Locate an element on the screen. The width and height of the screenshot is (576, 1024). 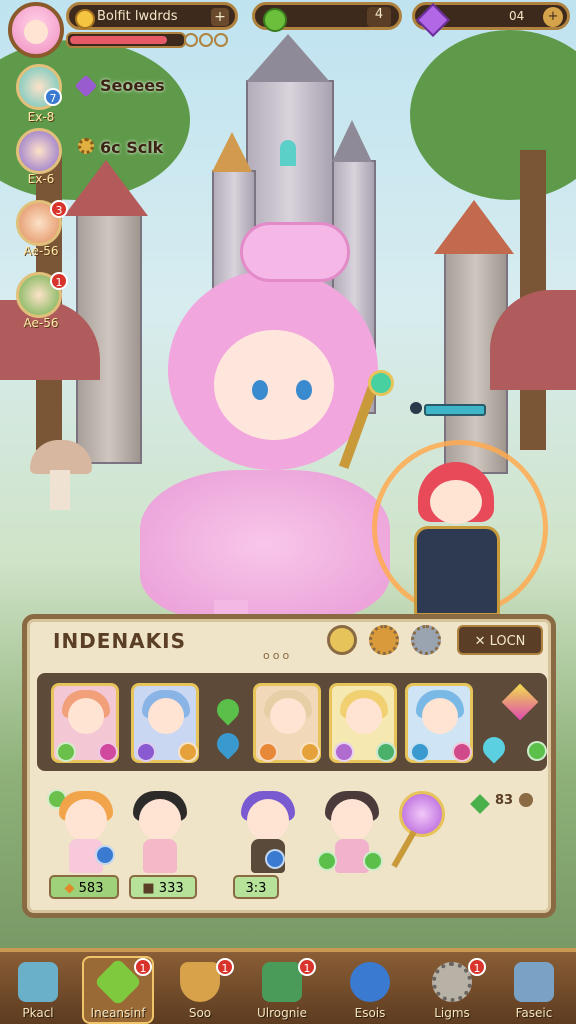
gem-counter: 4 is located at coordinates (327, 17).